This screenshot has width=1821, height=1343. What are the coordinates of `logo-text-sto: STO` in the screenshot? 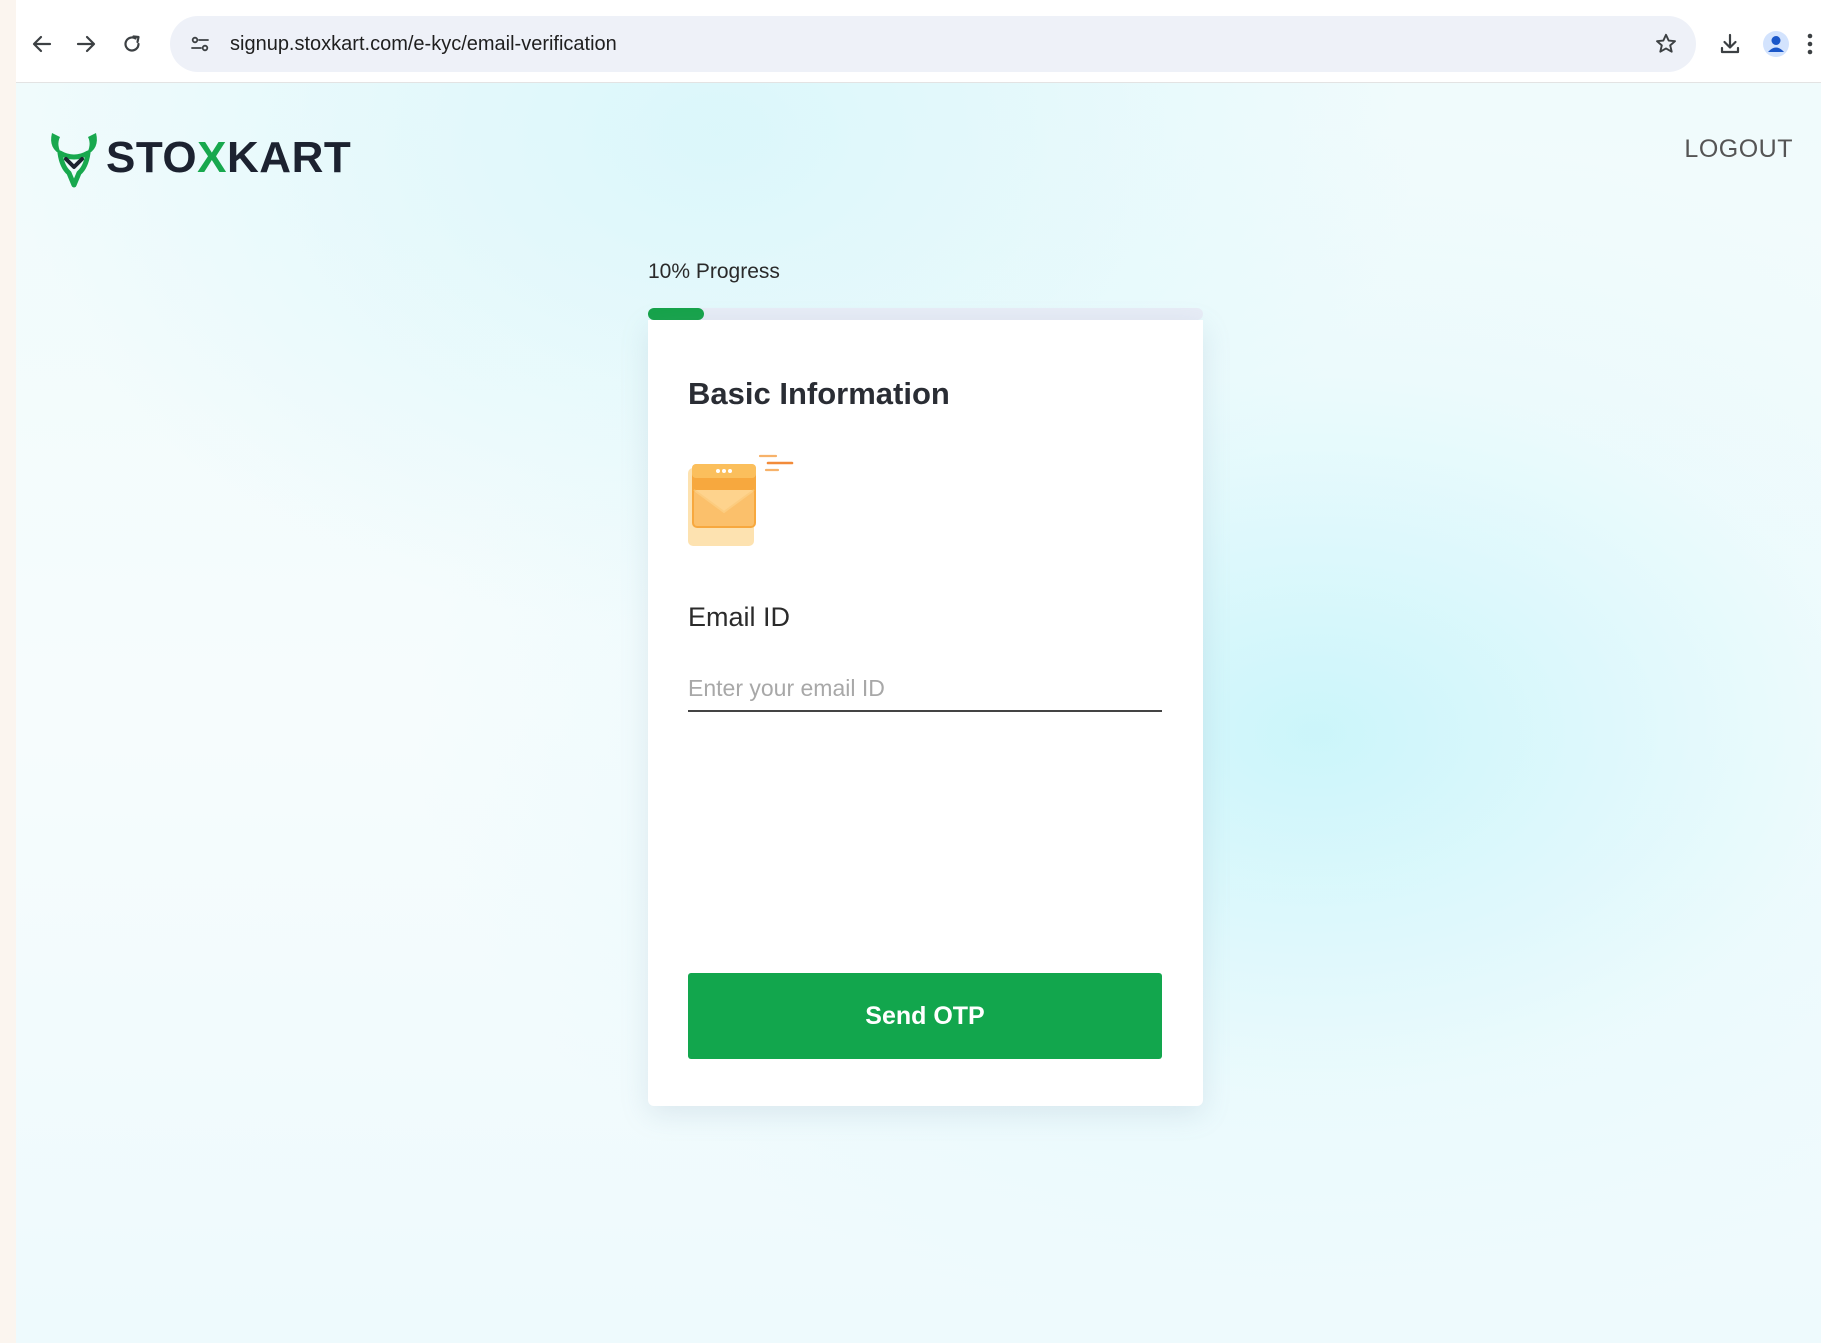 It's located at (152, 157).